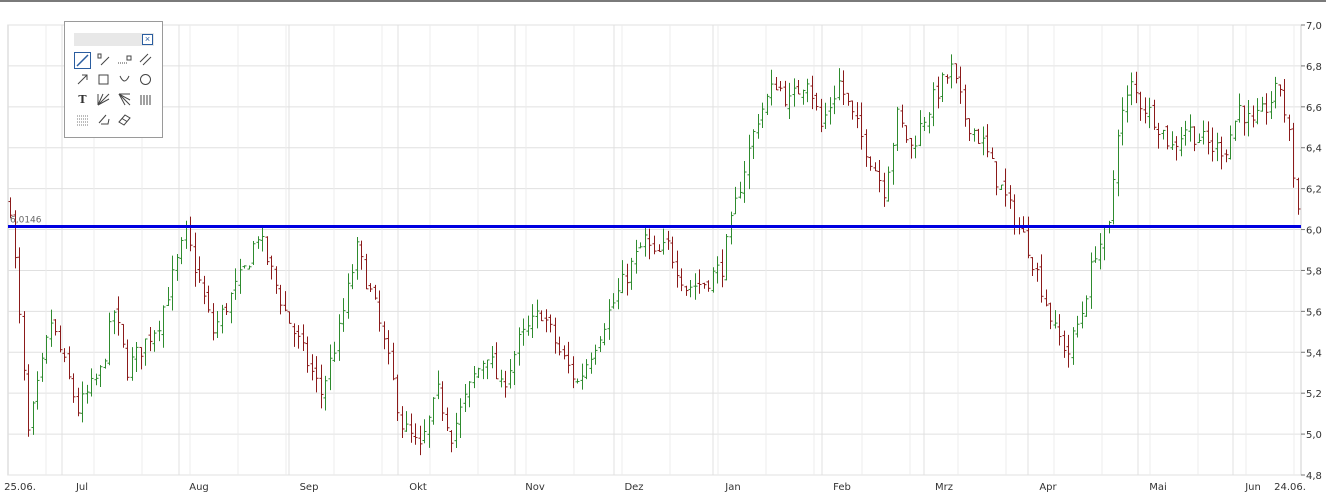  What do you see at coordinates (103, 120) in the screenshot?
I see `delete-object-tool-icon` at bounding box center [103, 120].